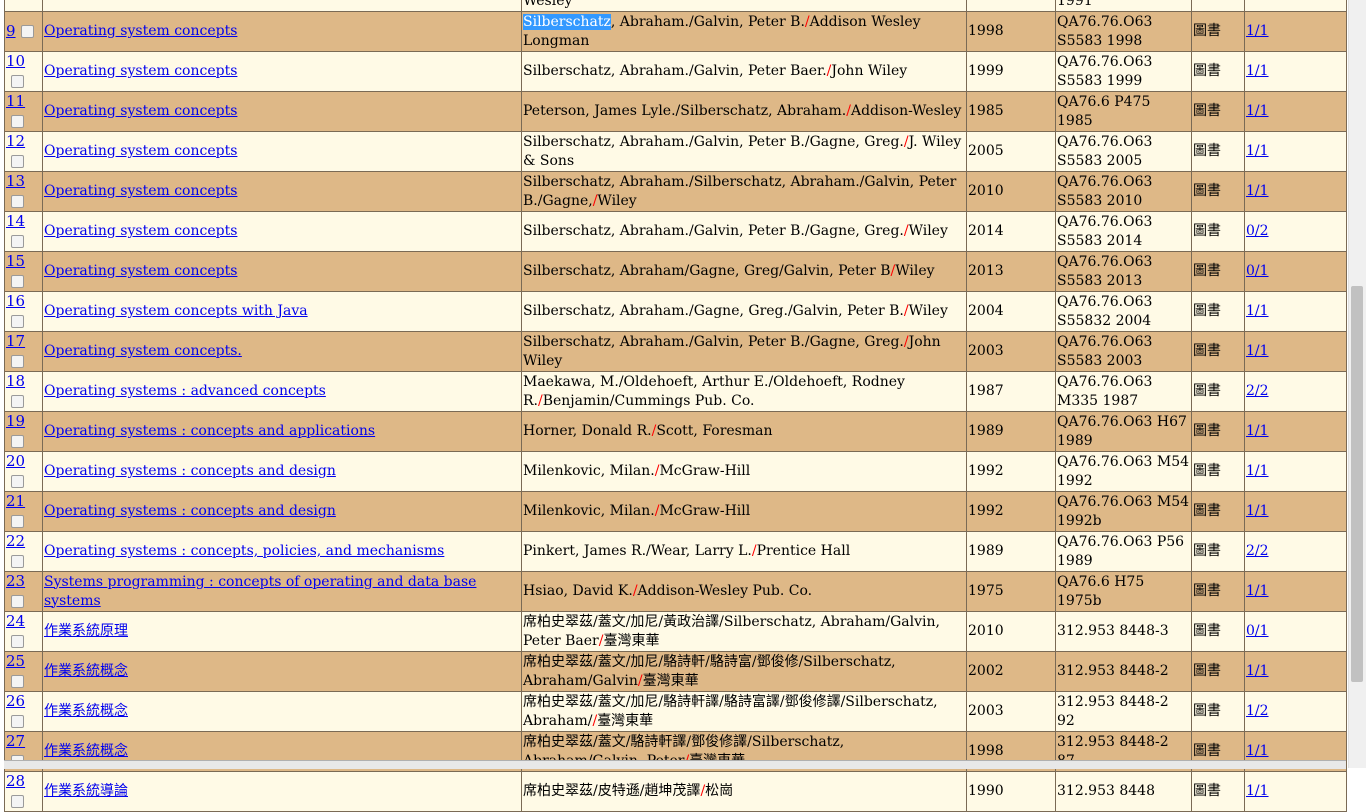 This screenshot has width=1366, height=812. Describe the element at coordinates (906, 111) in the screenshot. I see `publisher-text: Addison-Wesley` at that location.